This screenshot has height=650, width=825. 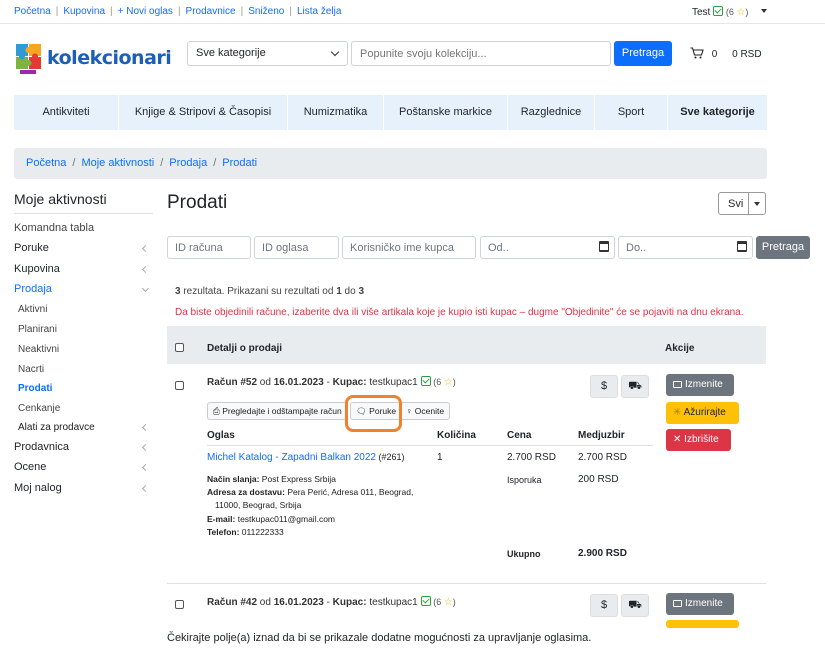 I want to click on sidebar-sub-cenkanje: Cenkanje, so click(x=39, y=408).